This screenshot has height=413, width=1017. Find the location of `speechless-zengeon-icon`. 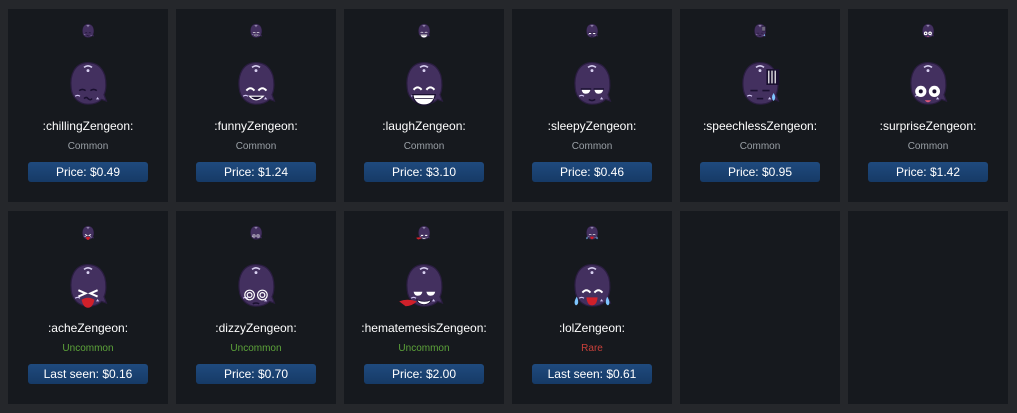

speechless-zengeon-icon is located at coordinates (760, 81).